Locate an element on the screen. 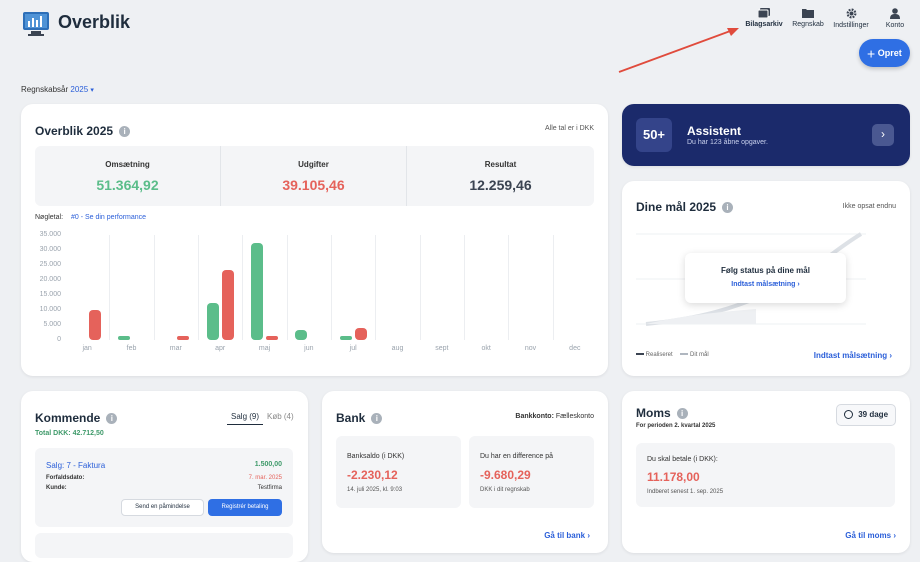  goals-overlay-link: Indtast målsætning › is located at coordinates (765, 284).